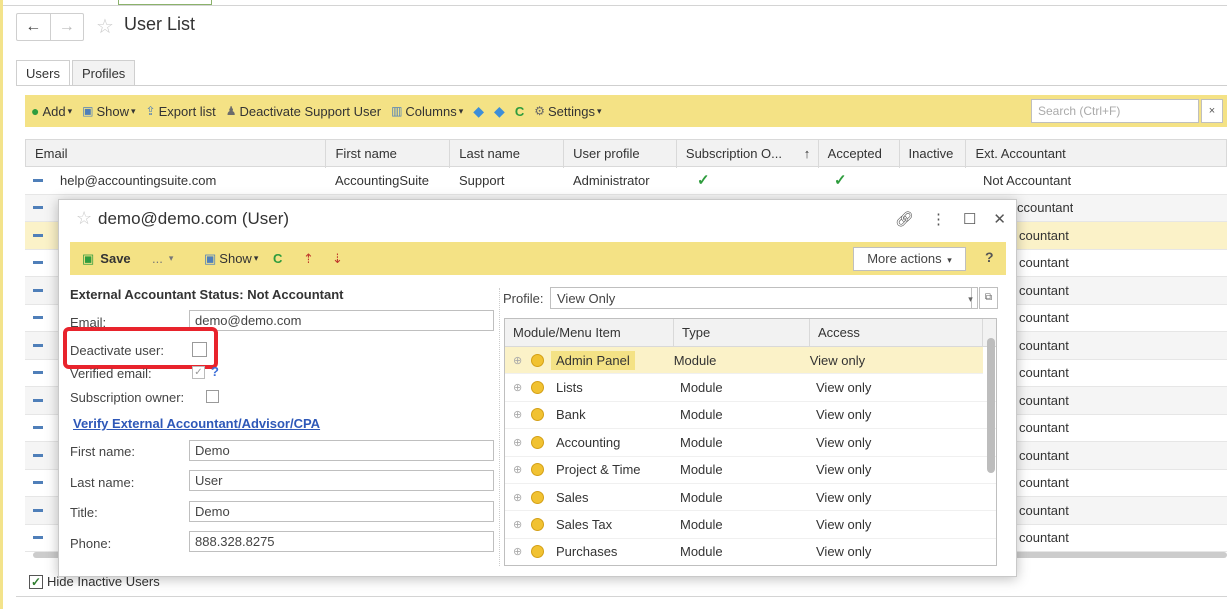 This screenshot has width=1227, height=609. Describe the element at coordinates (499, 111) in the screenshot. I see `move-right-button: ◆` at that location.